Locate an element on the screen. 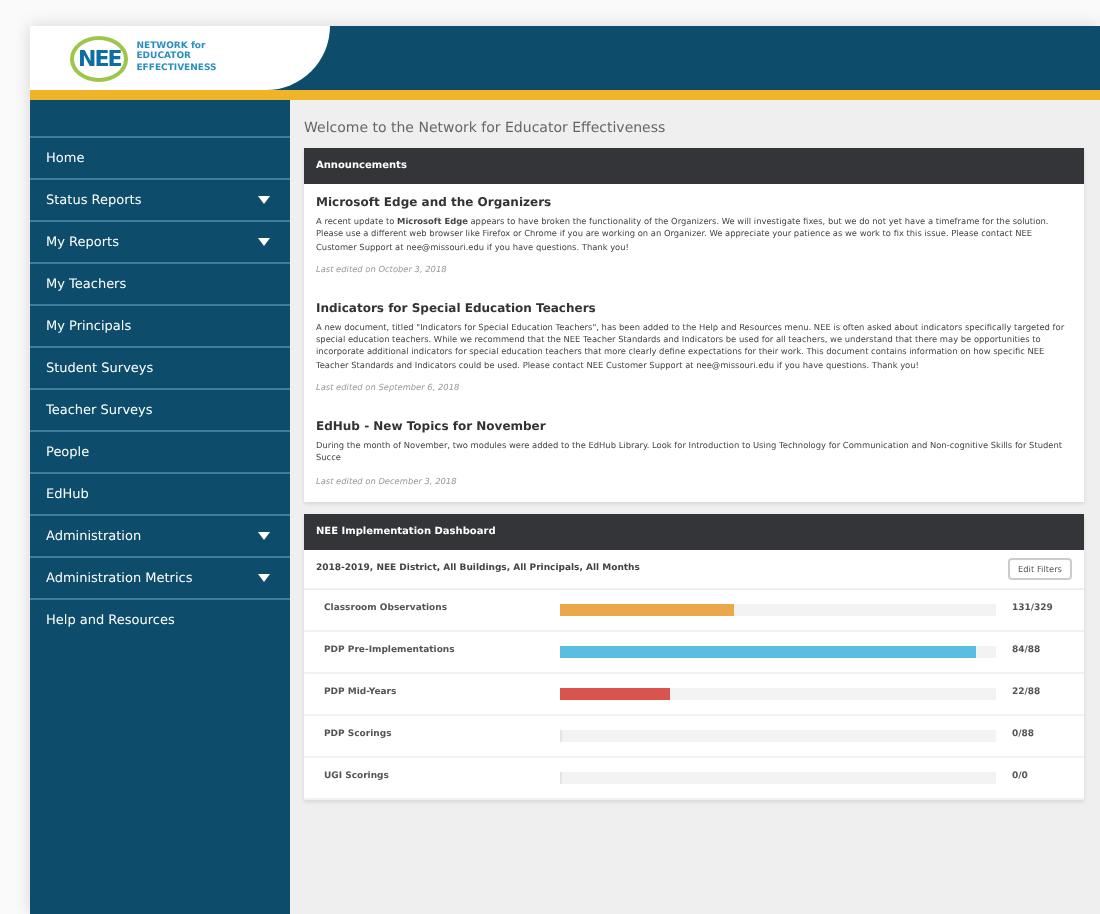 Image resolution: width=1100 pixels, height=914 pixels. logo-mark: NEE is located at coordinates (99, 58).